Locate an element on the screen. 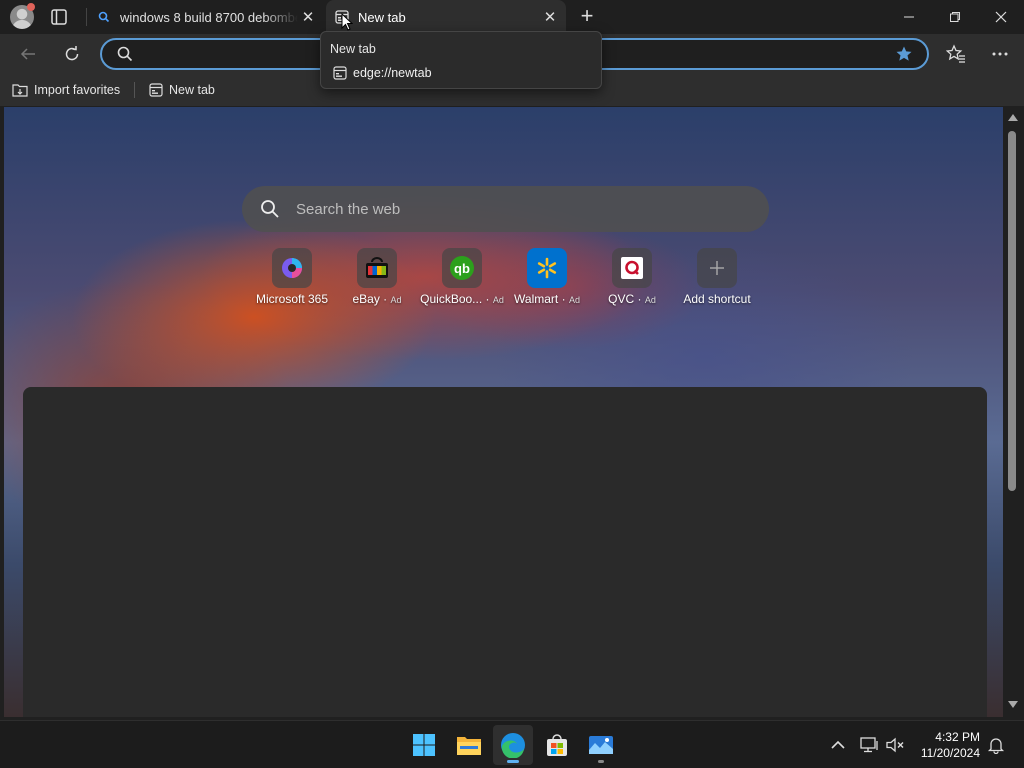 This screenshot has height=768, width=1024. shortcut-qvc: QVC · Ad is located at coordinates (632, 280).